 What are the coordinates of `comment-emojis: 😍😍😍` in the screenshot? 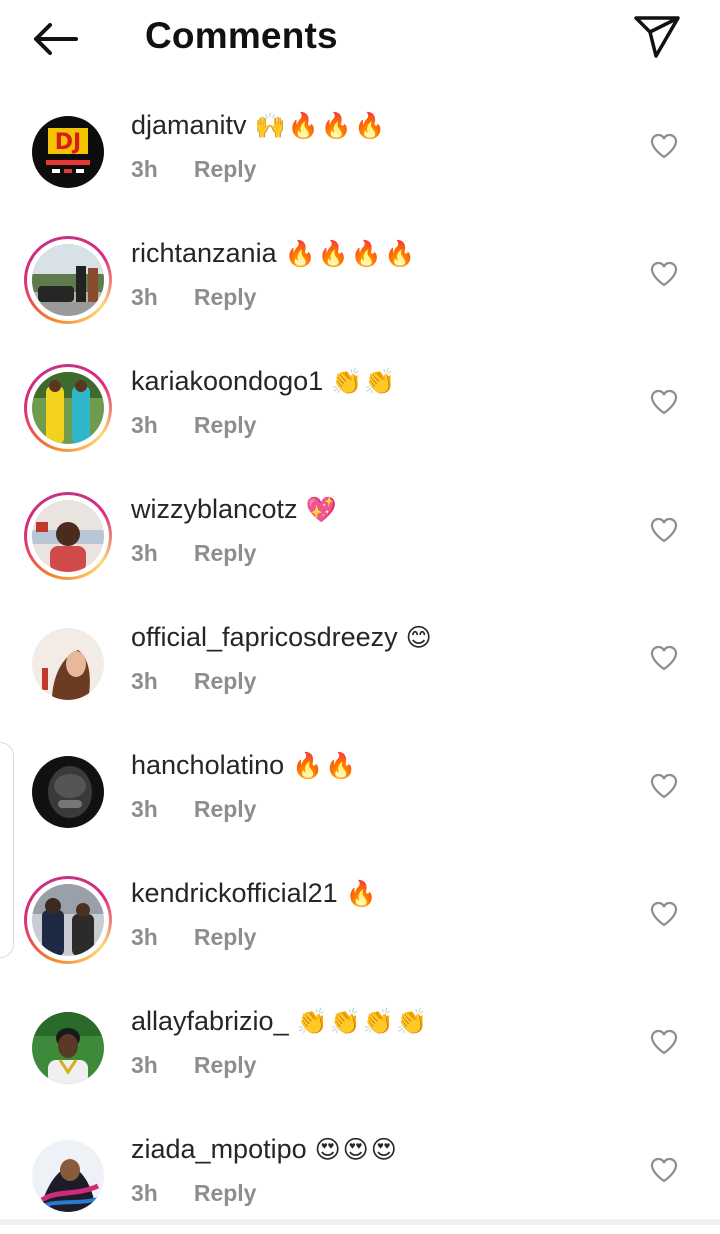 It's located at (356, 1149).